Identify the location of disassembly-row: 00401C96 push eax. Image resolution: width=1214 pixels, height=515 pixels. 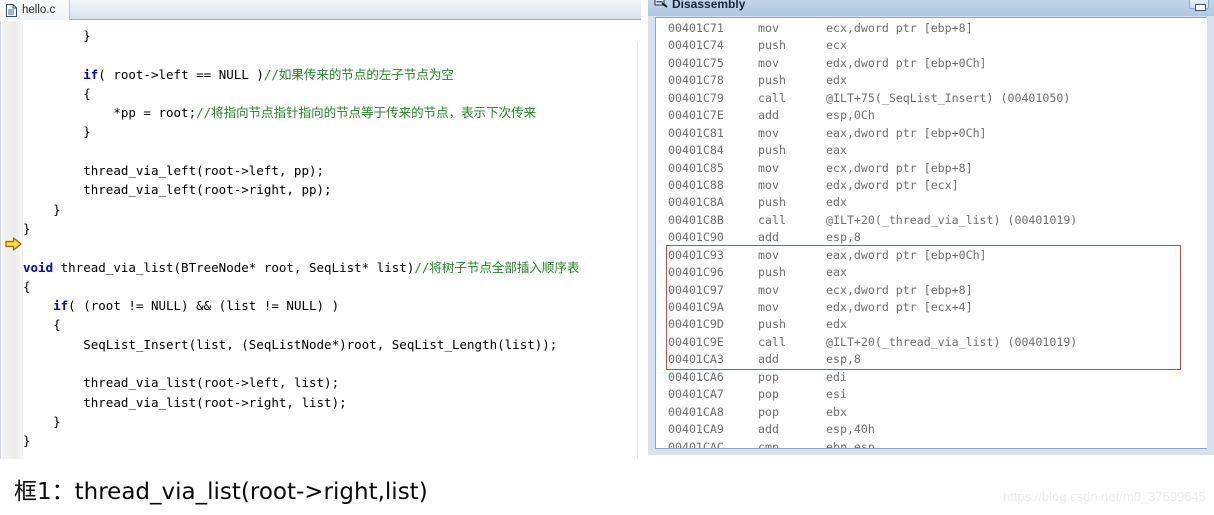
(931, 272).